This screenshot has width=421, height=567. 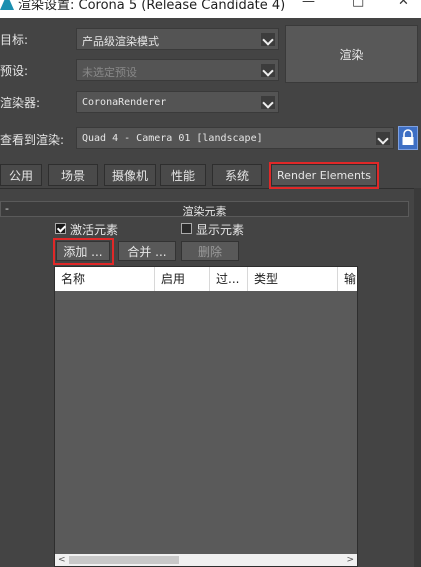 I want to click on display-elements-checkbox, so click(x=186, y=228).